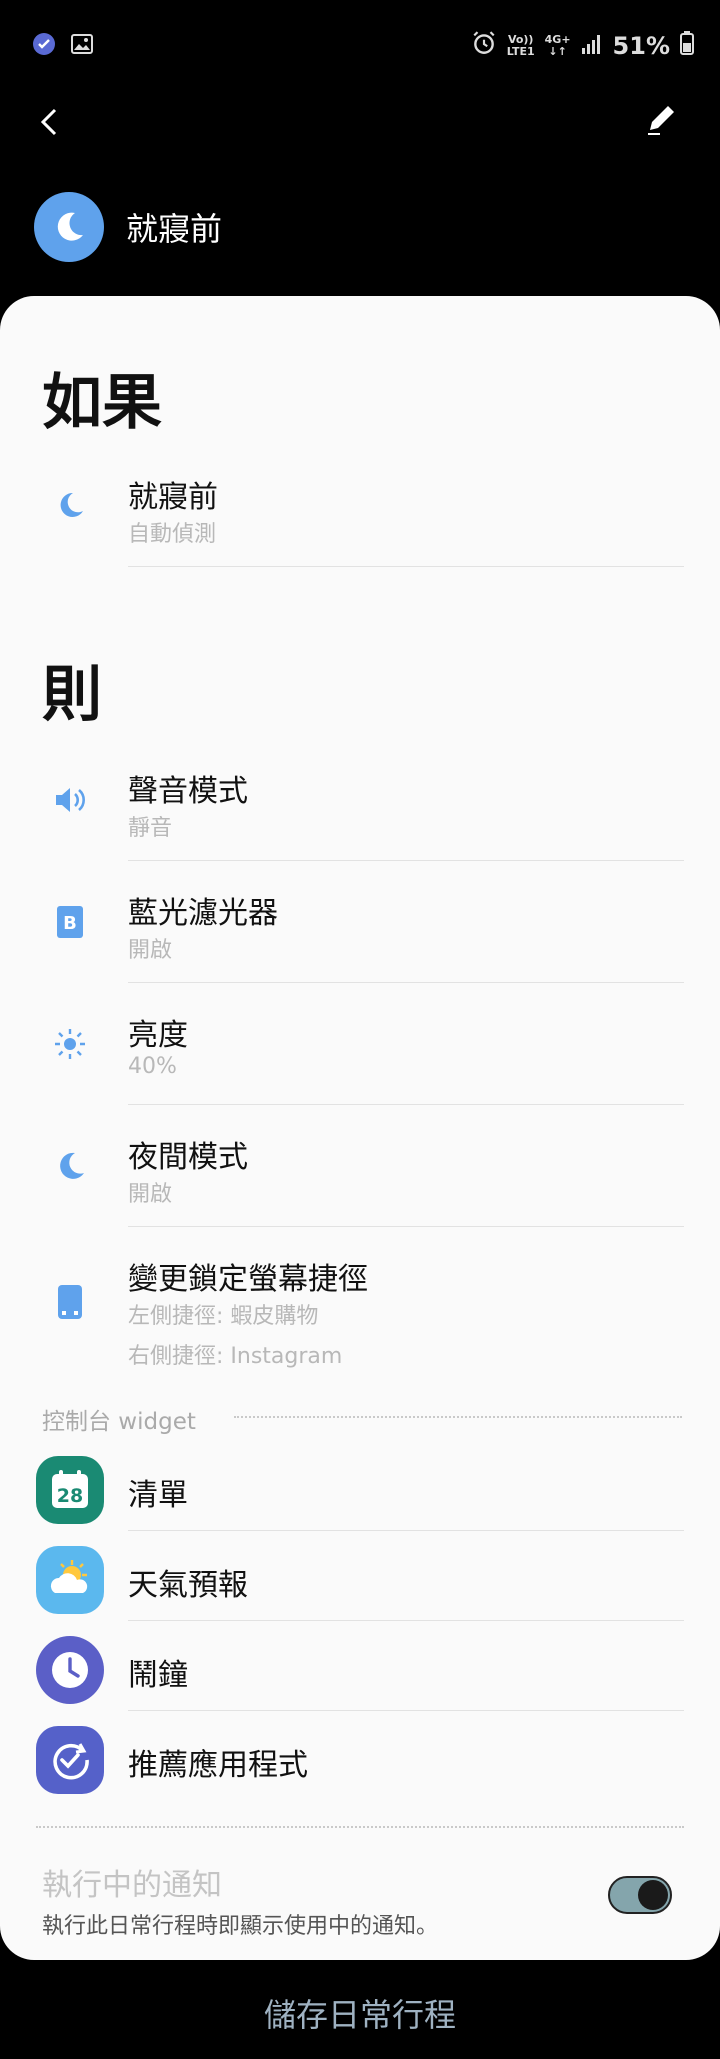 The width and height of the screenshot is (720, 2059). I want to click on then-item-brightness: 亮度 40%, so click(360, 1050).